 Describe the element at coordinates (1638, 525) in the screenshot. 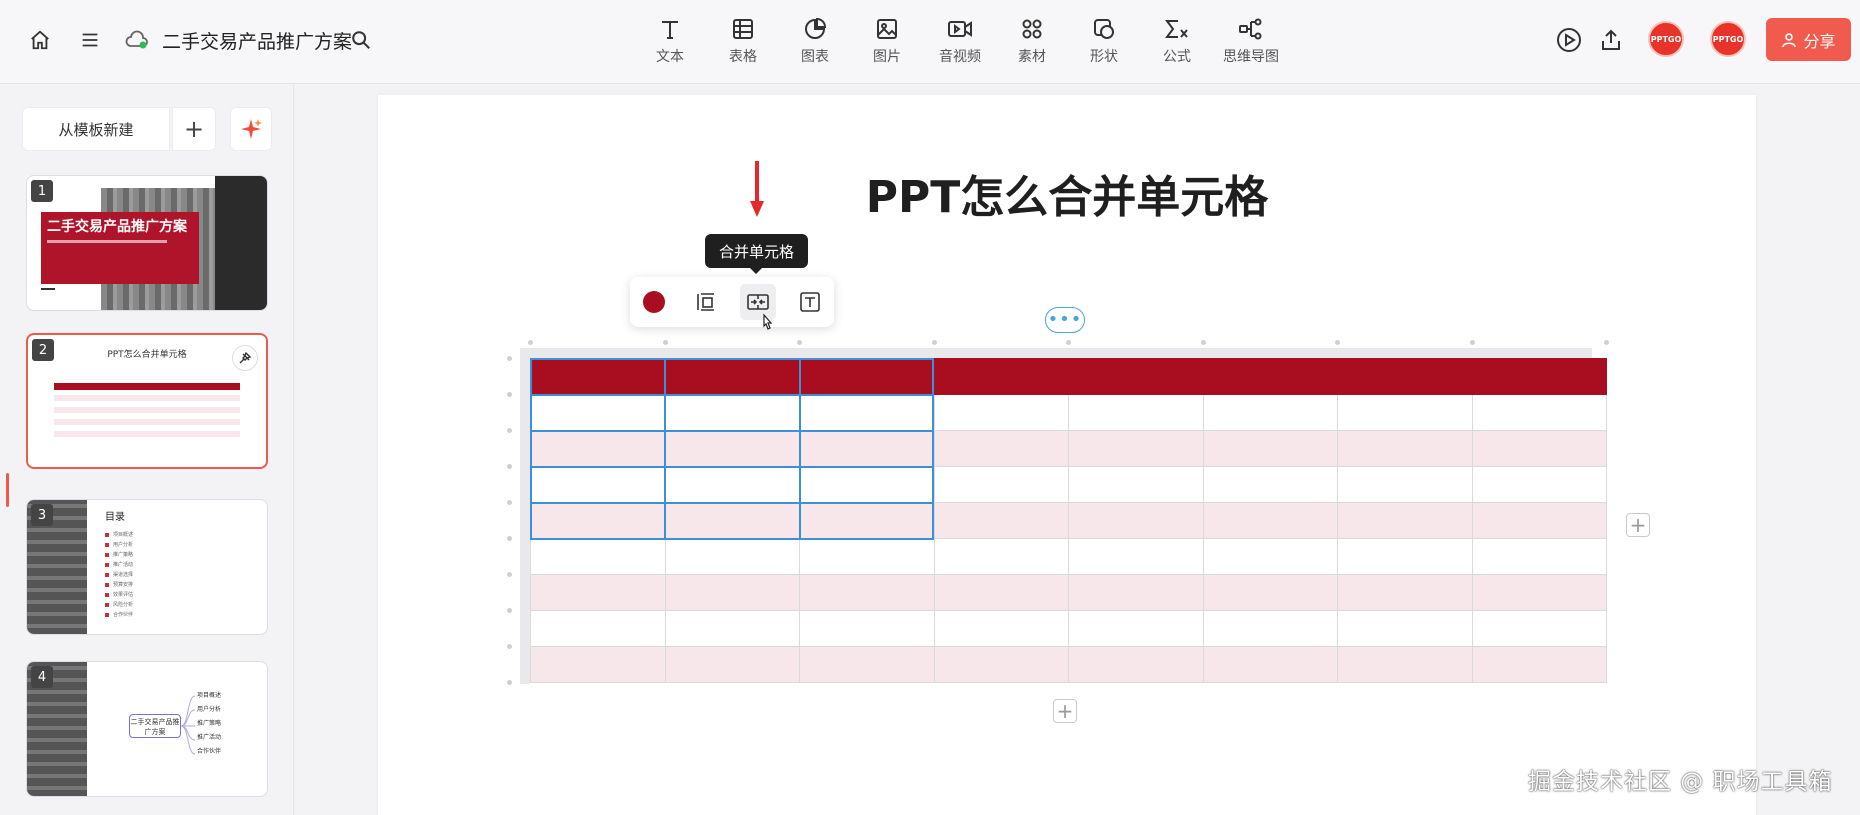

I see `add-column-button: +` at that location.